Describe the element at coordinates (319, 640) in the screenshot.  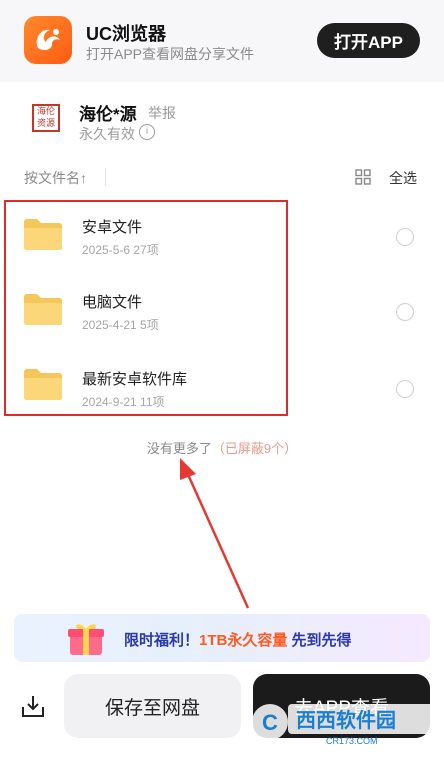
I see `promo-suffix: 先到先得` at that location.